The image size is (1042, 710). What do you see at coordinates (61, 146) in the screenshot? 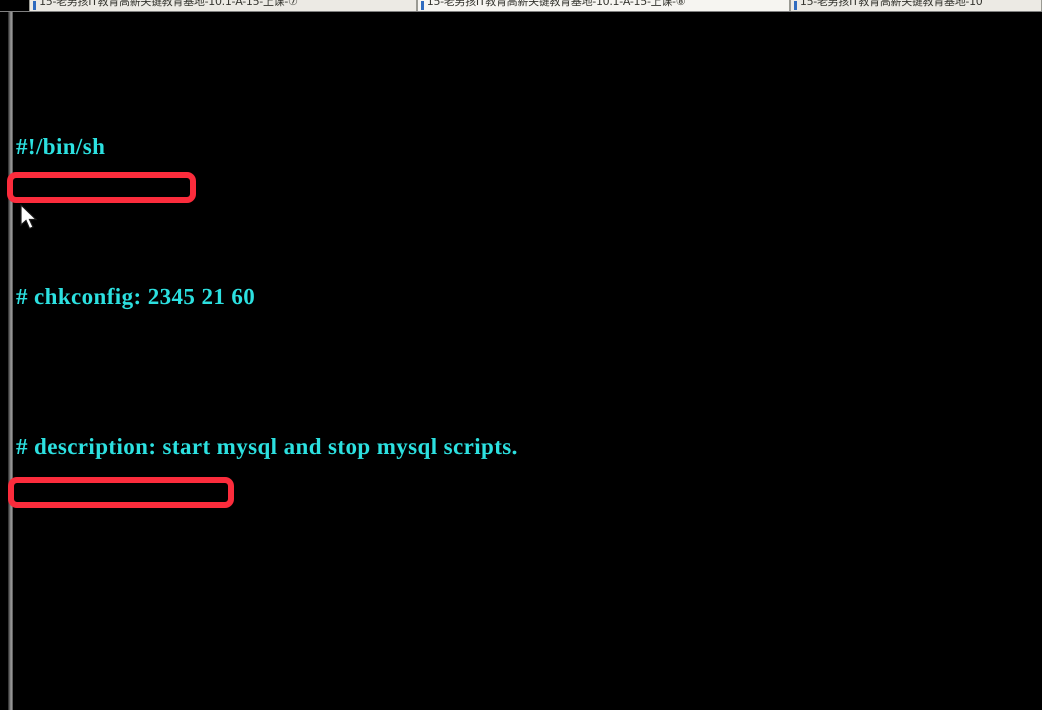
I see `code-token-shebang: #!/bin/sh` at bounding box center [61, 146].